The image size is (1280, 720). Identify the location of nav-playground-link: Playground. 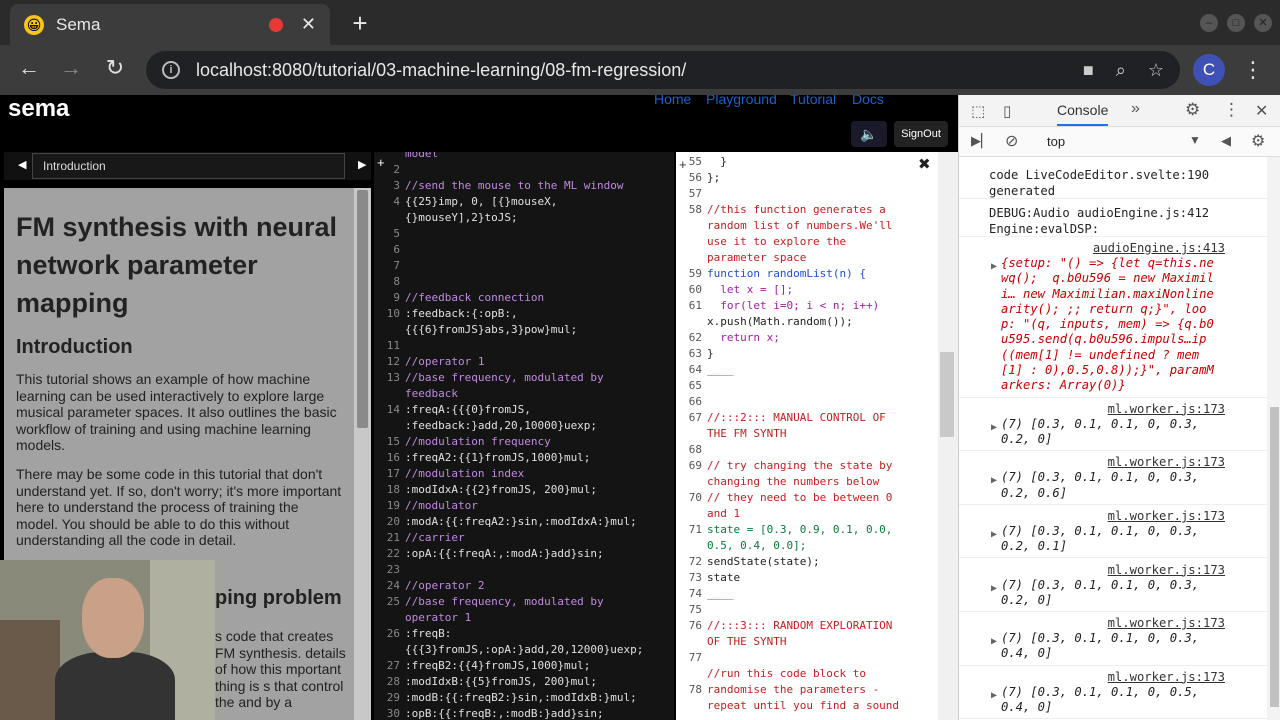
(741, 101).